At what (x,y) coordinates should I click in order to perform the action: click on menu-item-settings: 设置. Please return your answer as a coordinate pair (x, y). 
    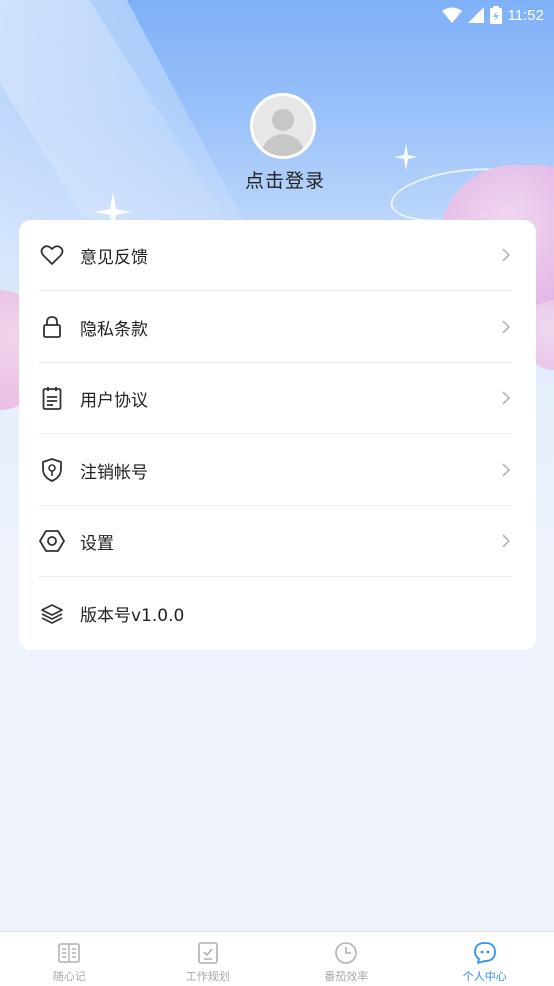
    Looking at the image, I should click on (275, 541).